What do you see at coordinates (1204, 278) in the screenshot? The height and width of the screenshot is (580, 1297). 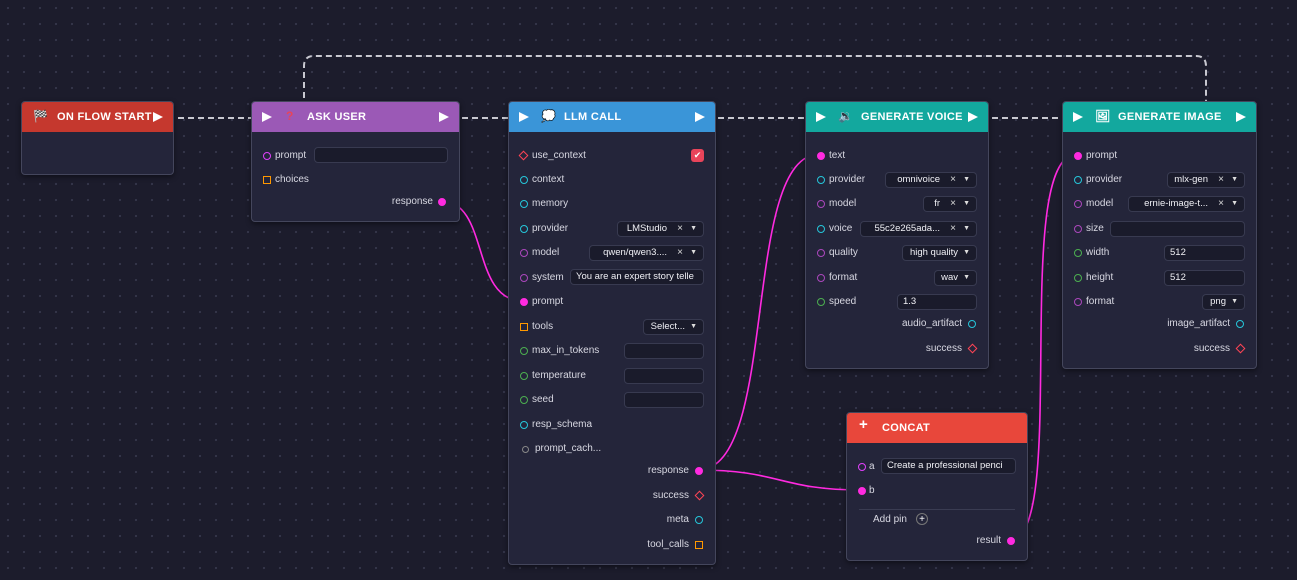 I see `height-input: 512` at bounding box center [1204, 278].